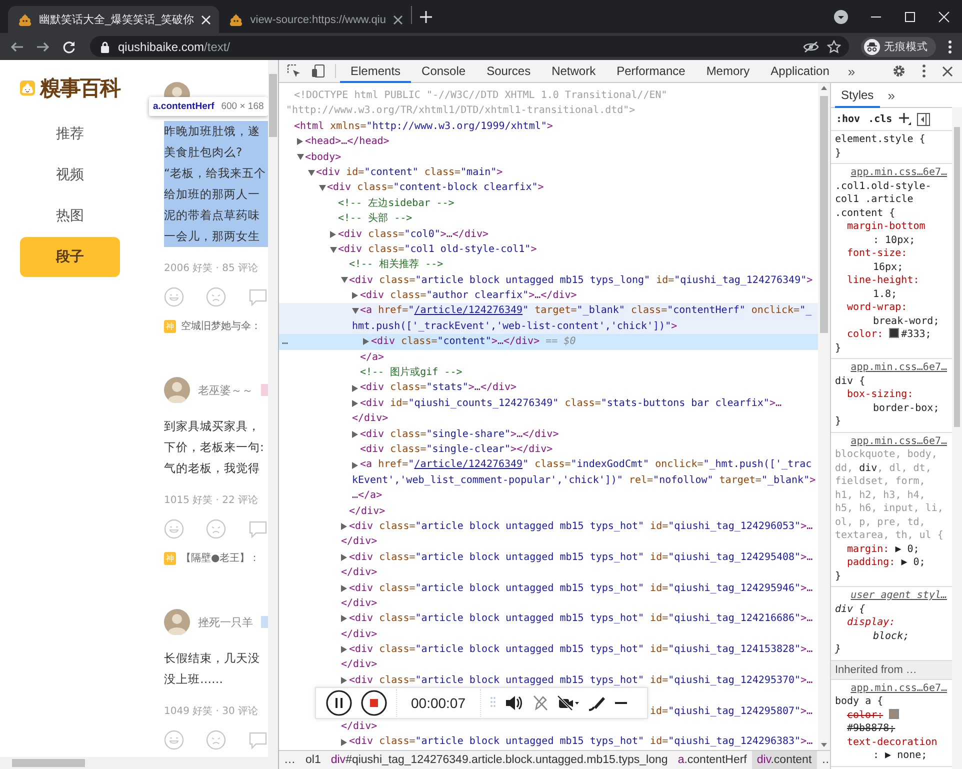  Describe the element at coordinates (905, 119) in the screenshot. I see `add-rule-icon` at that location.